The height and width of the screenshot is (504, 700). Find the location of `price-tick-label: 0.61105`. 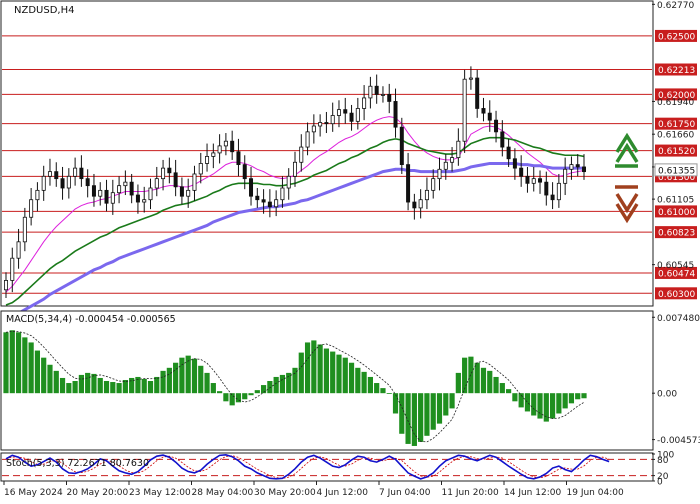

price-tick-label: 0.61105 is located at coordinates (675, 201).